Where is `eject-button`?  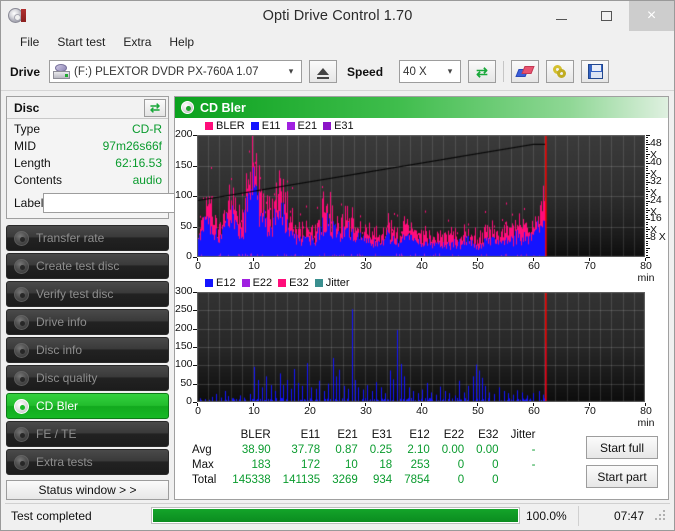
eject-button is located at coordinates (323, 71).